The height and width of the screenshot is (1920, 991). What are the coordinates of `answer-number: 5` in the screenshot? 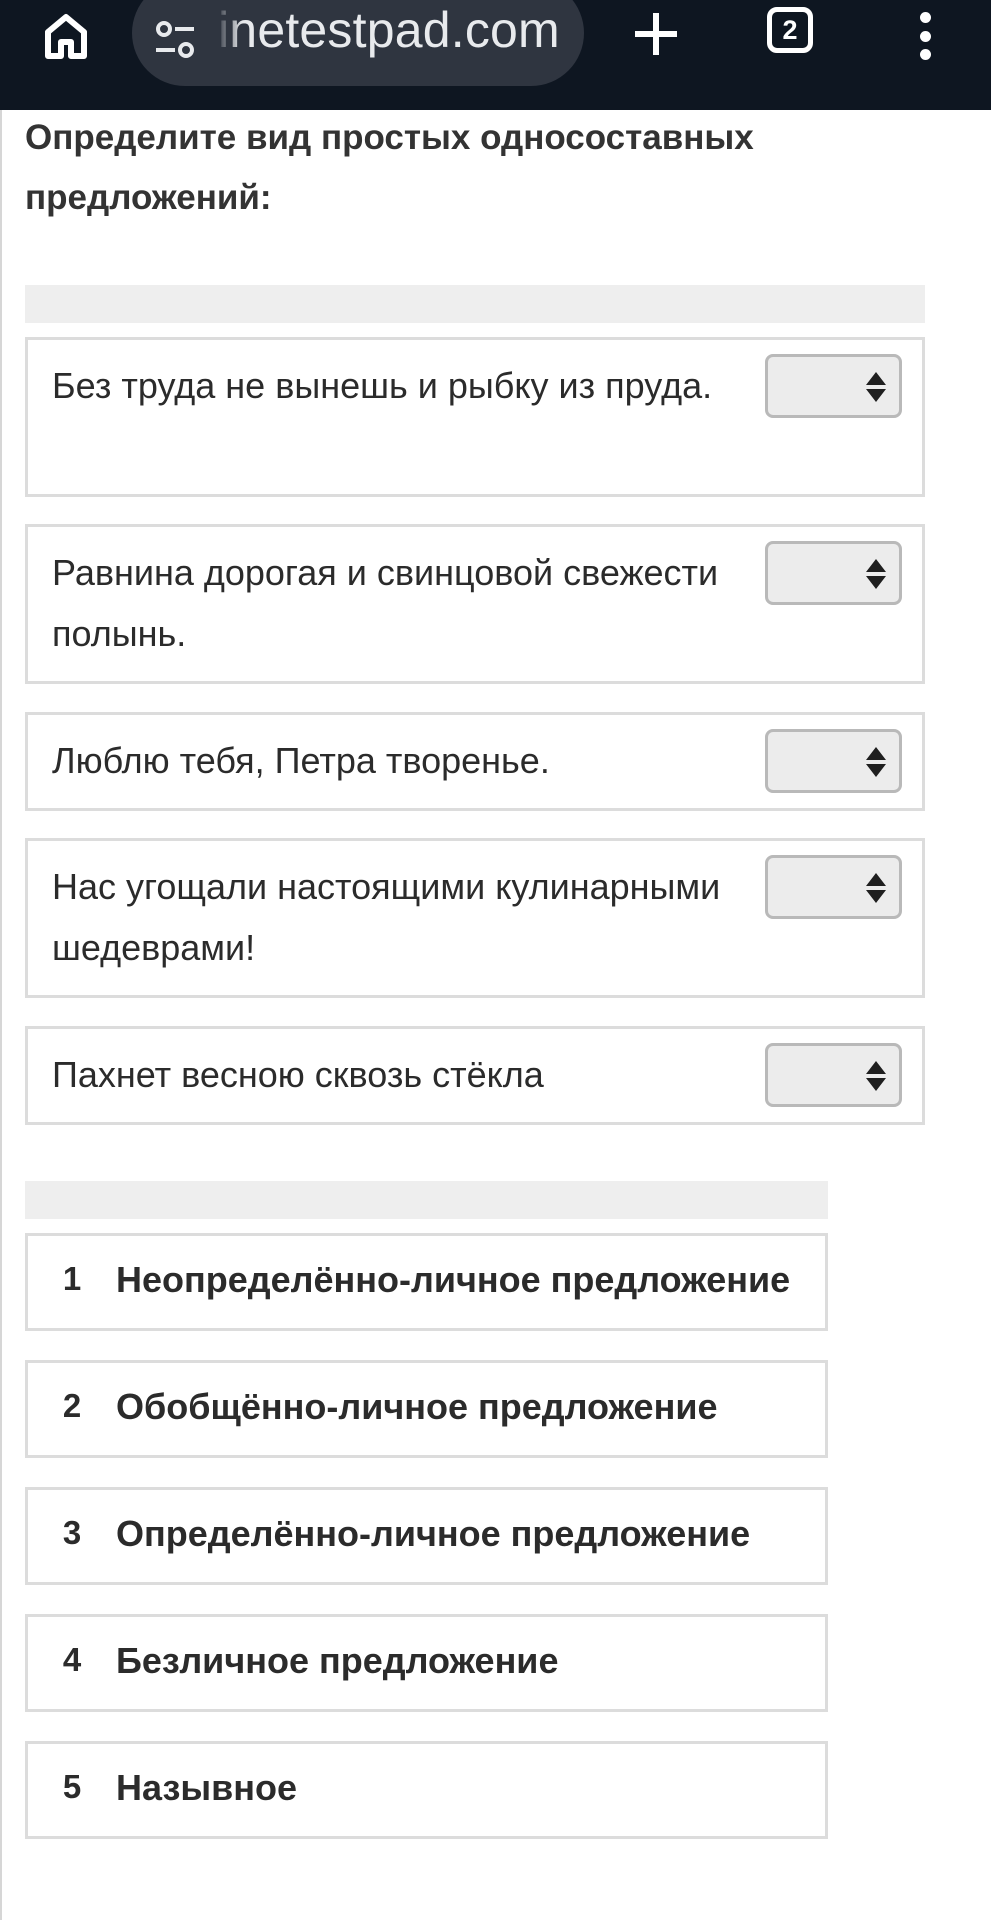 It's located at (72, 1786).